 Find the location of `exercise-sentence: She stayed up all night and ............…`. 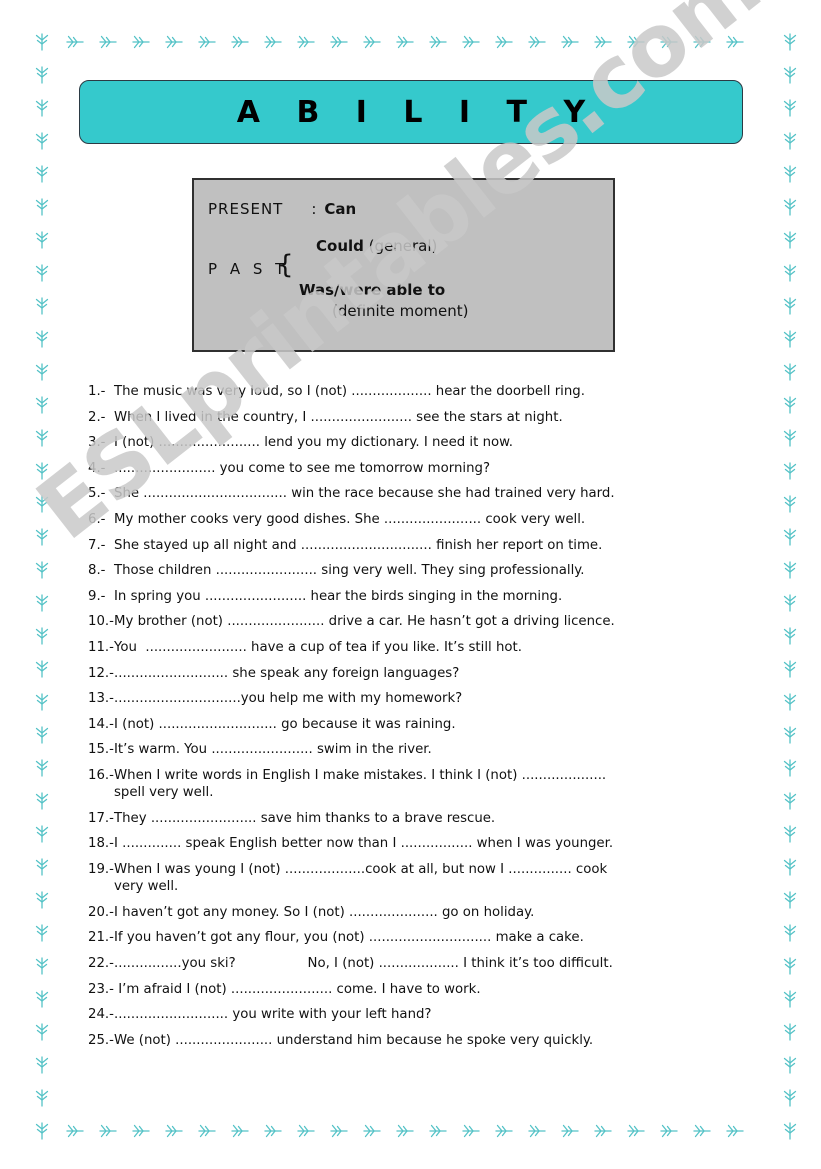

exercise-sentence: She stayed up all night and ............… is located at coordinates (358, 545).